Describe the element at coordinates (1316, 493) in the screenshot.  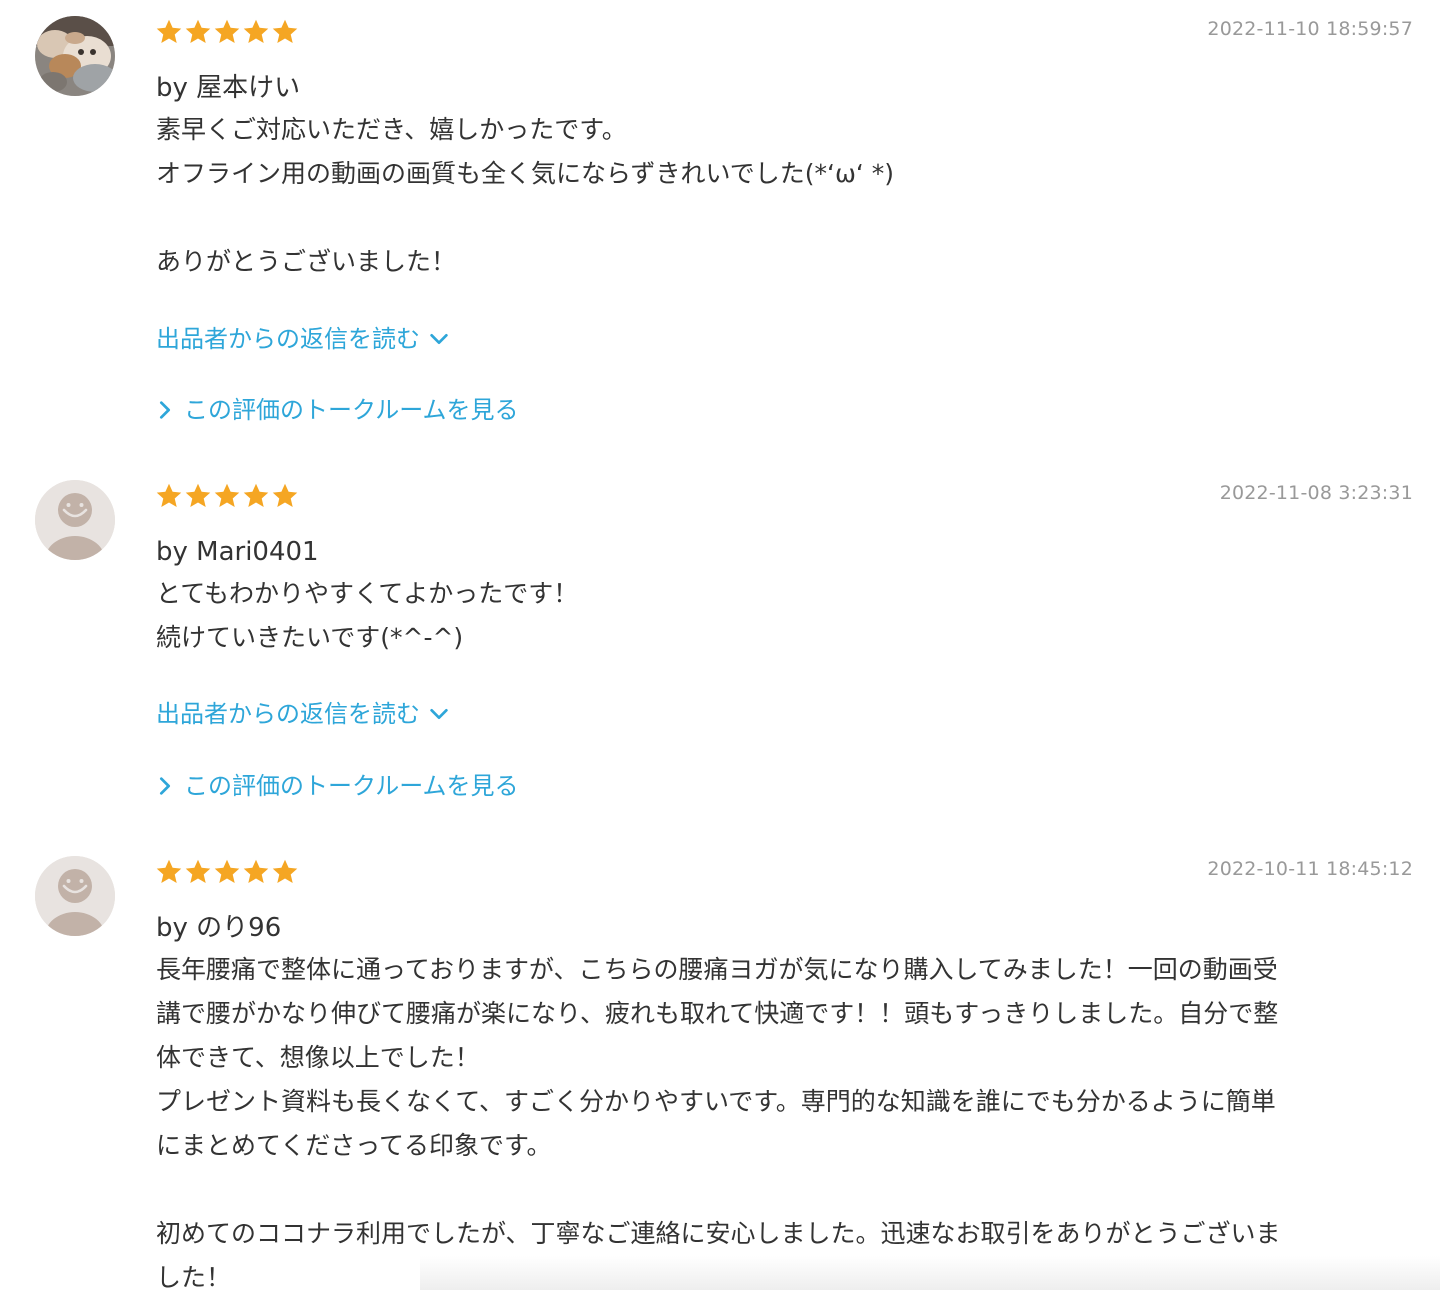
I see `review-date: 2022-11-08 3:23:31` at that location.